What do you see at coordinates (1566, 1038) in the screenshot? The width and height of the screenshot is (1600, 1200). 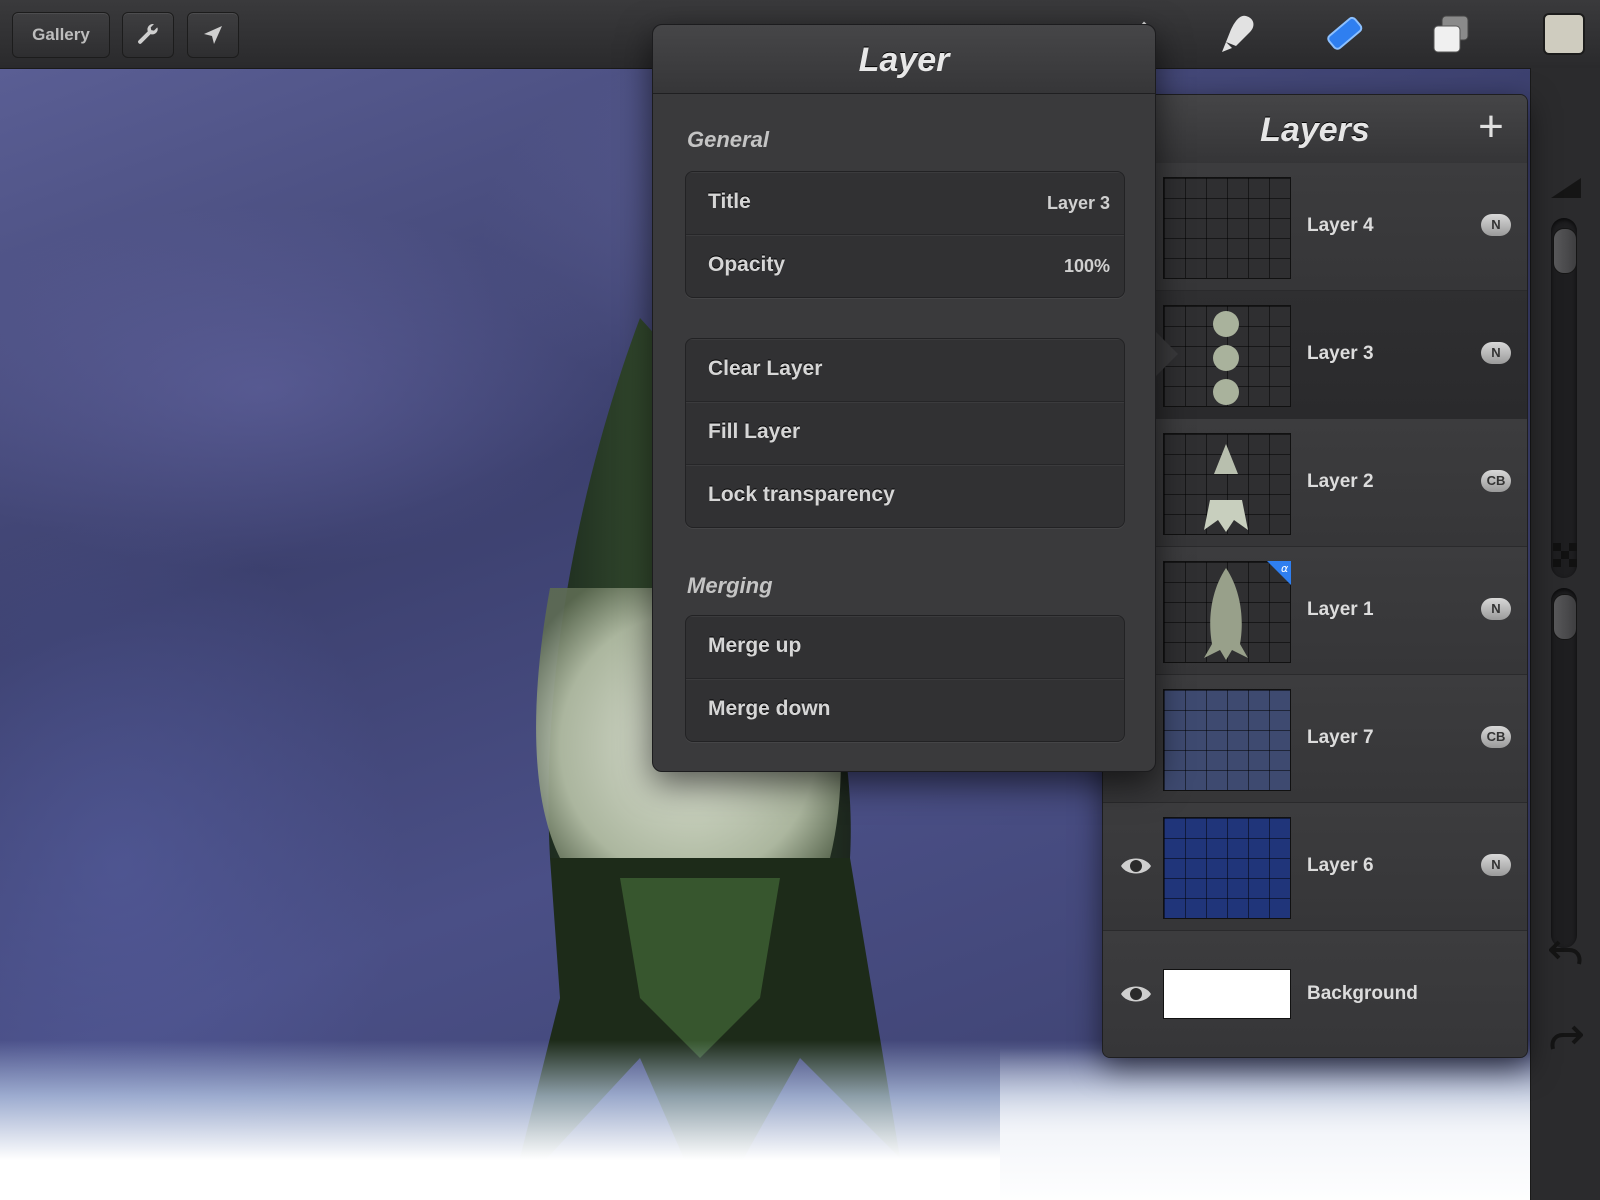 I see `redo-icon` at bounding box center [1566, 1038].